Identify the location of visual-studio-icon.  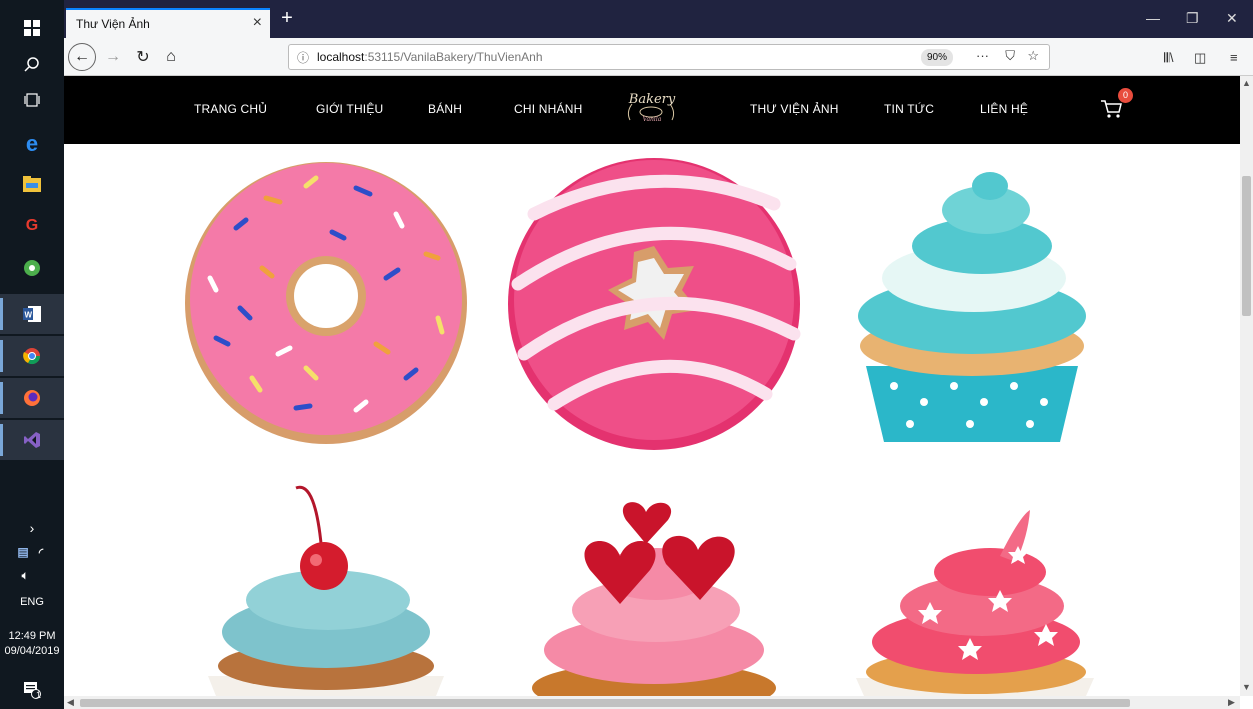
(32, 440).